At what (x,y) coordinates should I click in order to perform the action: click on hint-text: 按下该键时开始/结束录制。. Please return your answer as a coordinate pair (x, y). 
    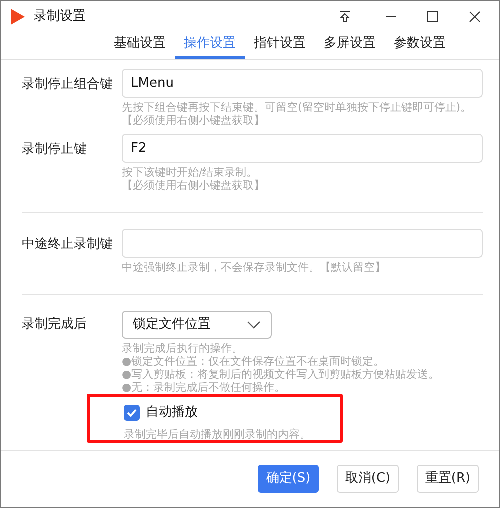
    Looking at the image, I should click on (190, 172).